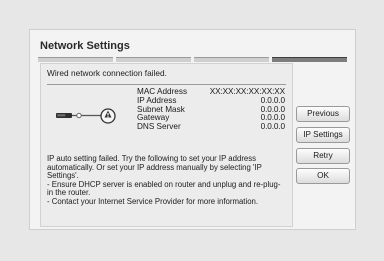  I want to click on status-text: Wired network connection failed., so click(107, 73).